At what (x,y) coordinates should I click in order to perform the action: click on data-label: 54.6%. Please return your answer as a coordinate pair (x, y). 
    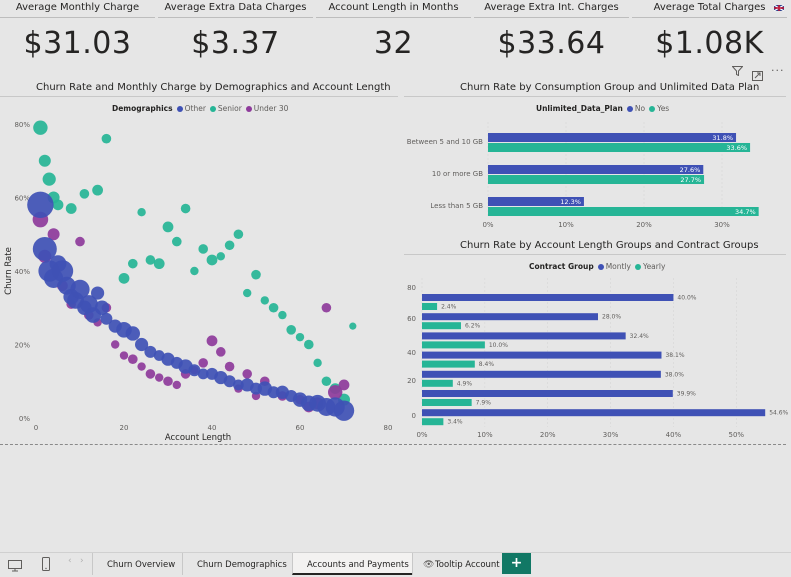
    Looking at the image, I should click on (778, 413).